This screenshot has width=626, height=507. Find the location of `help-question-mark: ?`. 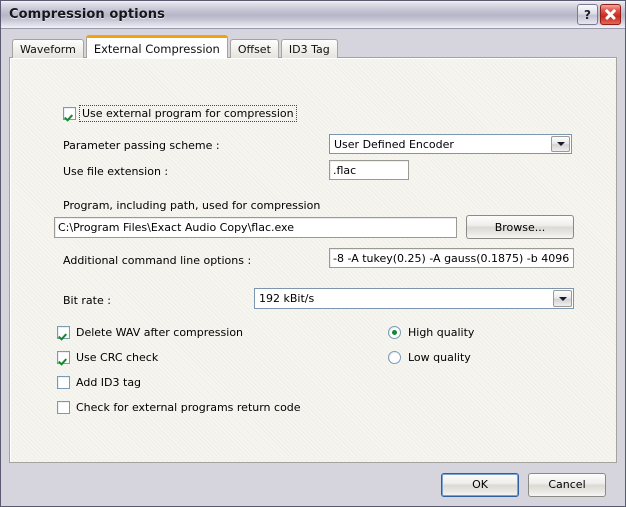

help-question-mark: ? is located at coordinates (587, 14).